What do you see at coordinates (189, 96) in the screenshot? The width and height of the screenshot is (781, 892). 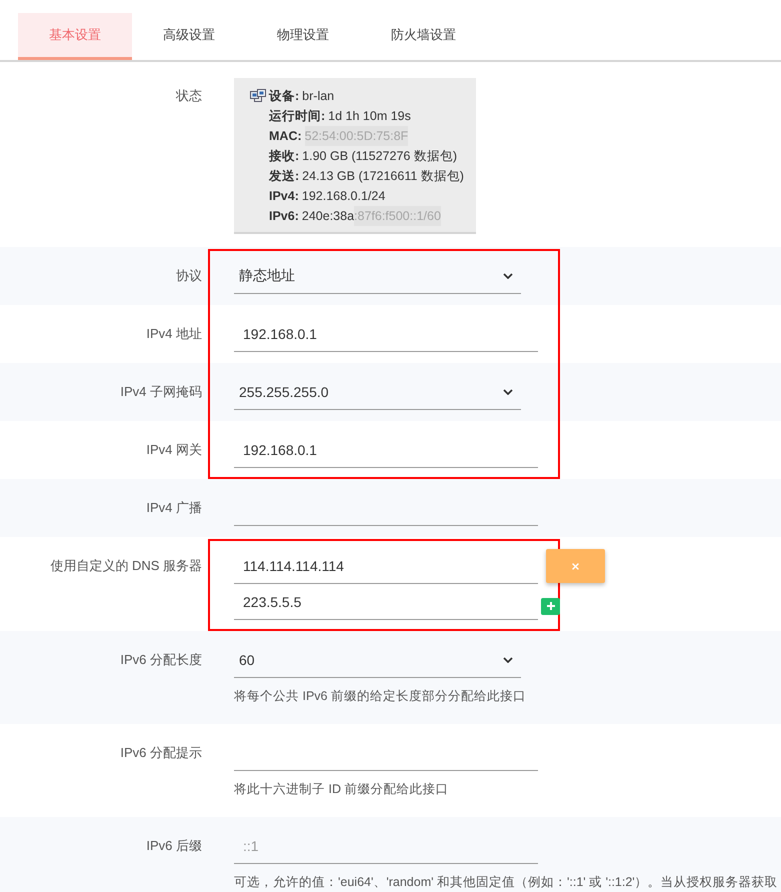 I see `field-label: 状态` at bounding box center [189, 96].